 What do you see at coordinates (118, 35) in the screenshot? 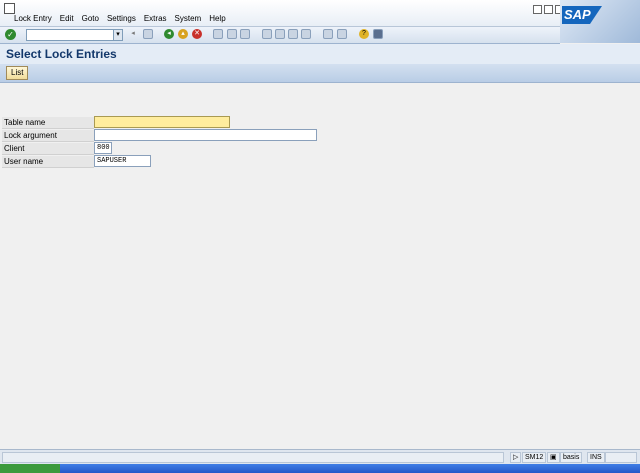
I see `command-history-icon: ▾` at bounding box center [118, 35].